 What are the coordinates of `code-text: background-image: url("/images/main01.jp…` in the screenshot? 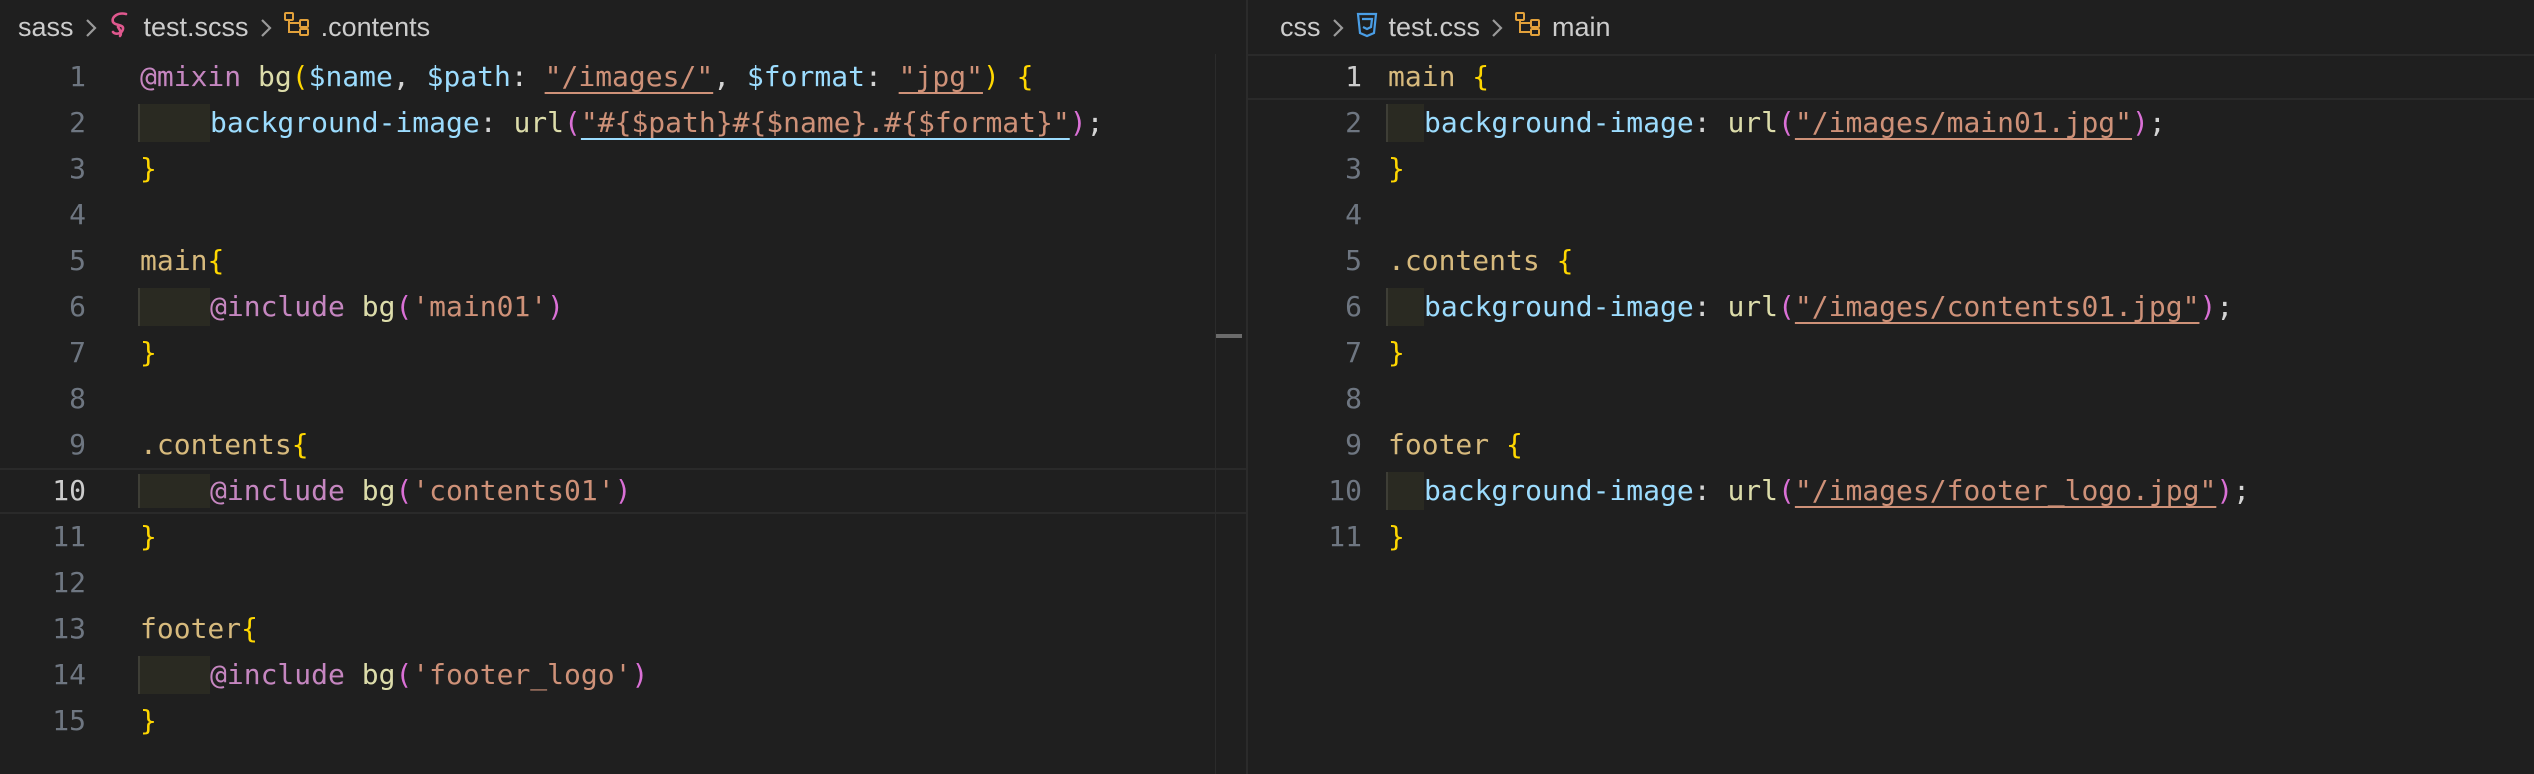 It's located at (1777, 123).